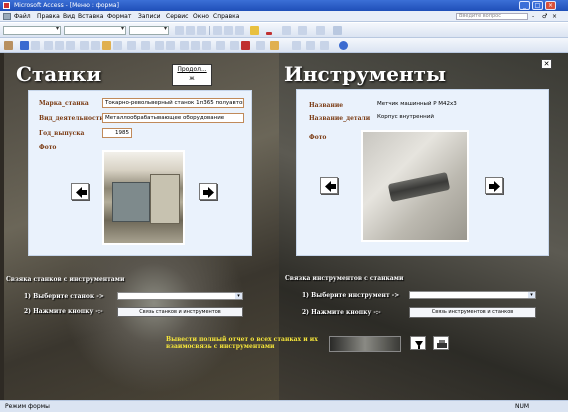 The image size is (568, 412). I want to click on print-icon, so click(48, 45).